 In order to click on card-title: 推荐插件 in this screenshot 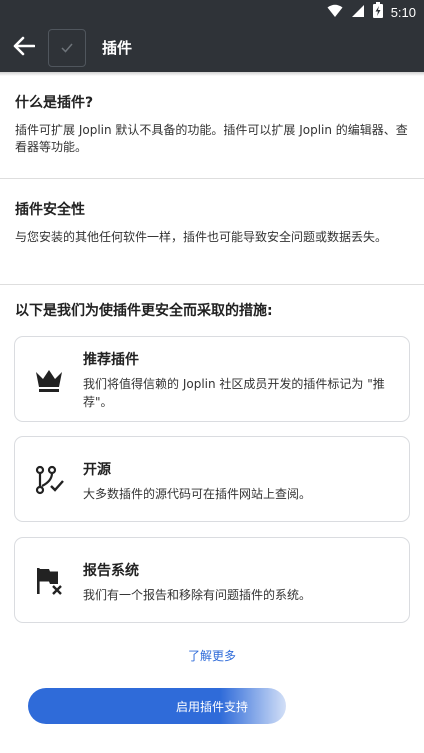, I will do `click(111, 360)`.